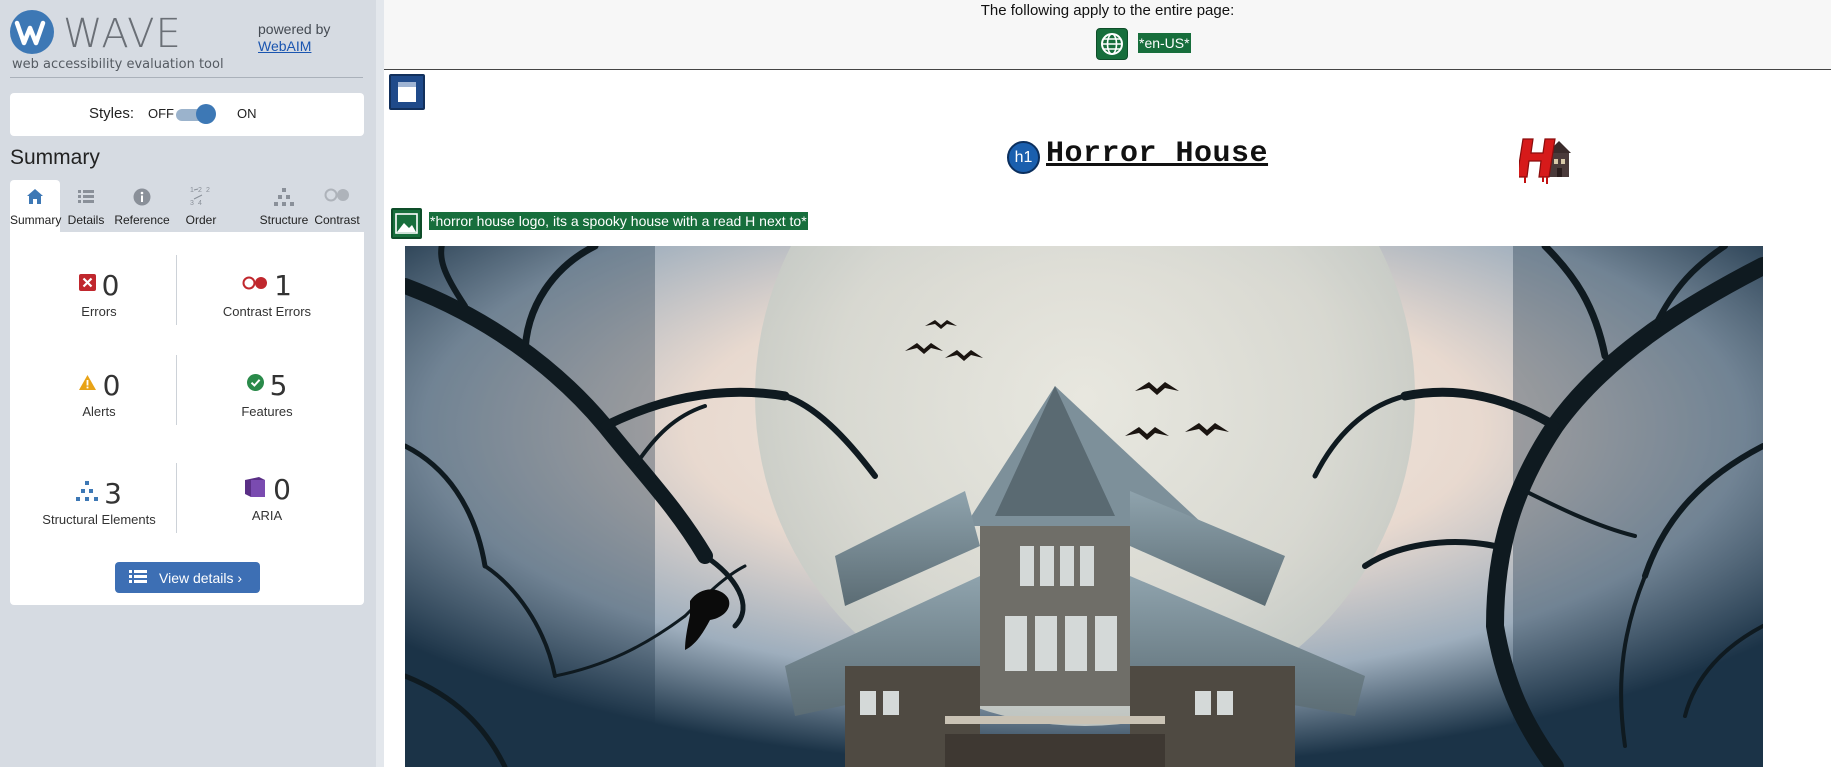 The image size is (1831, 767). I want to click on info-icon, so click(142, 198).